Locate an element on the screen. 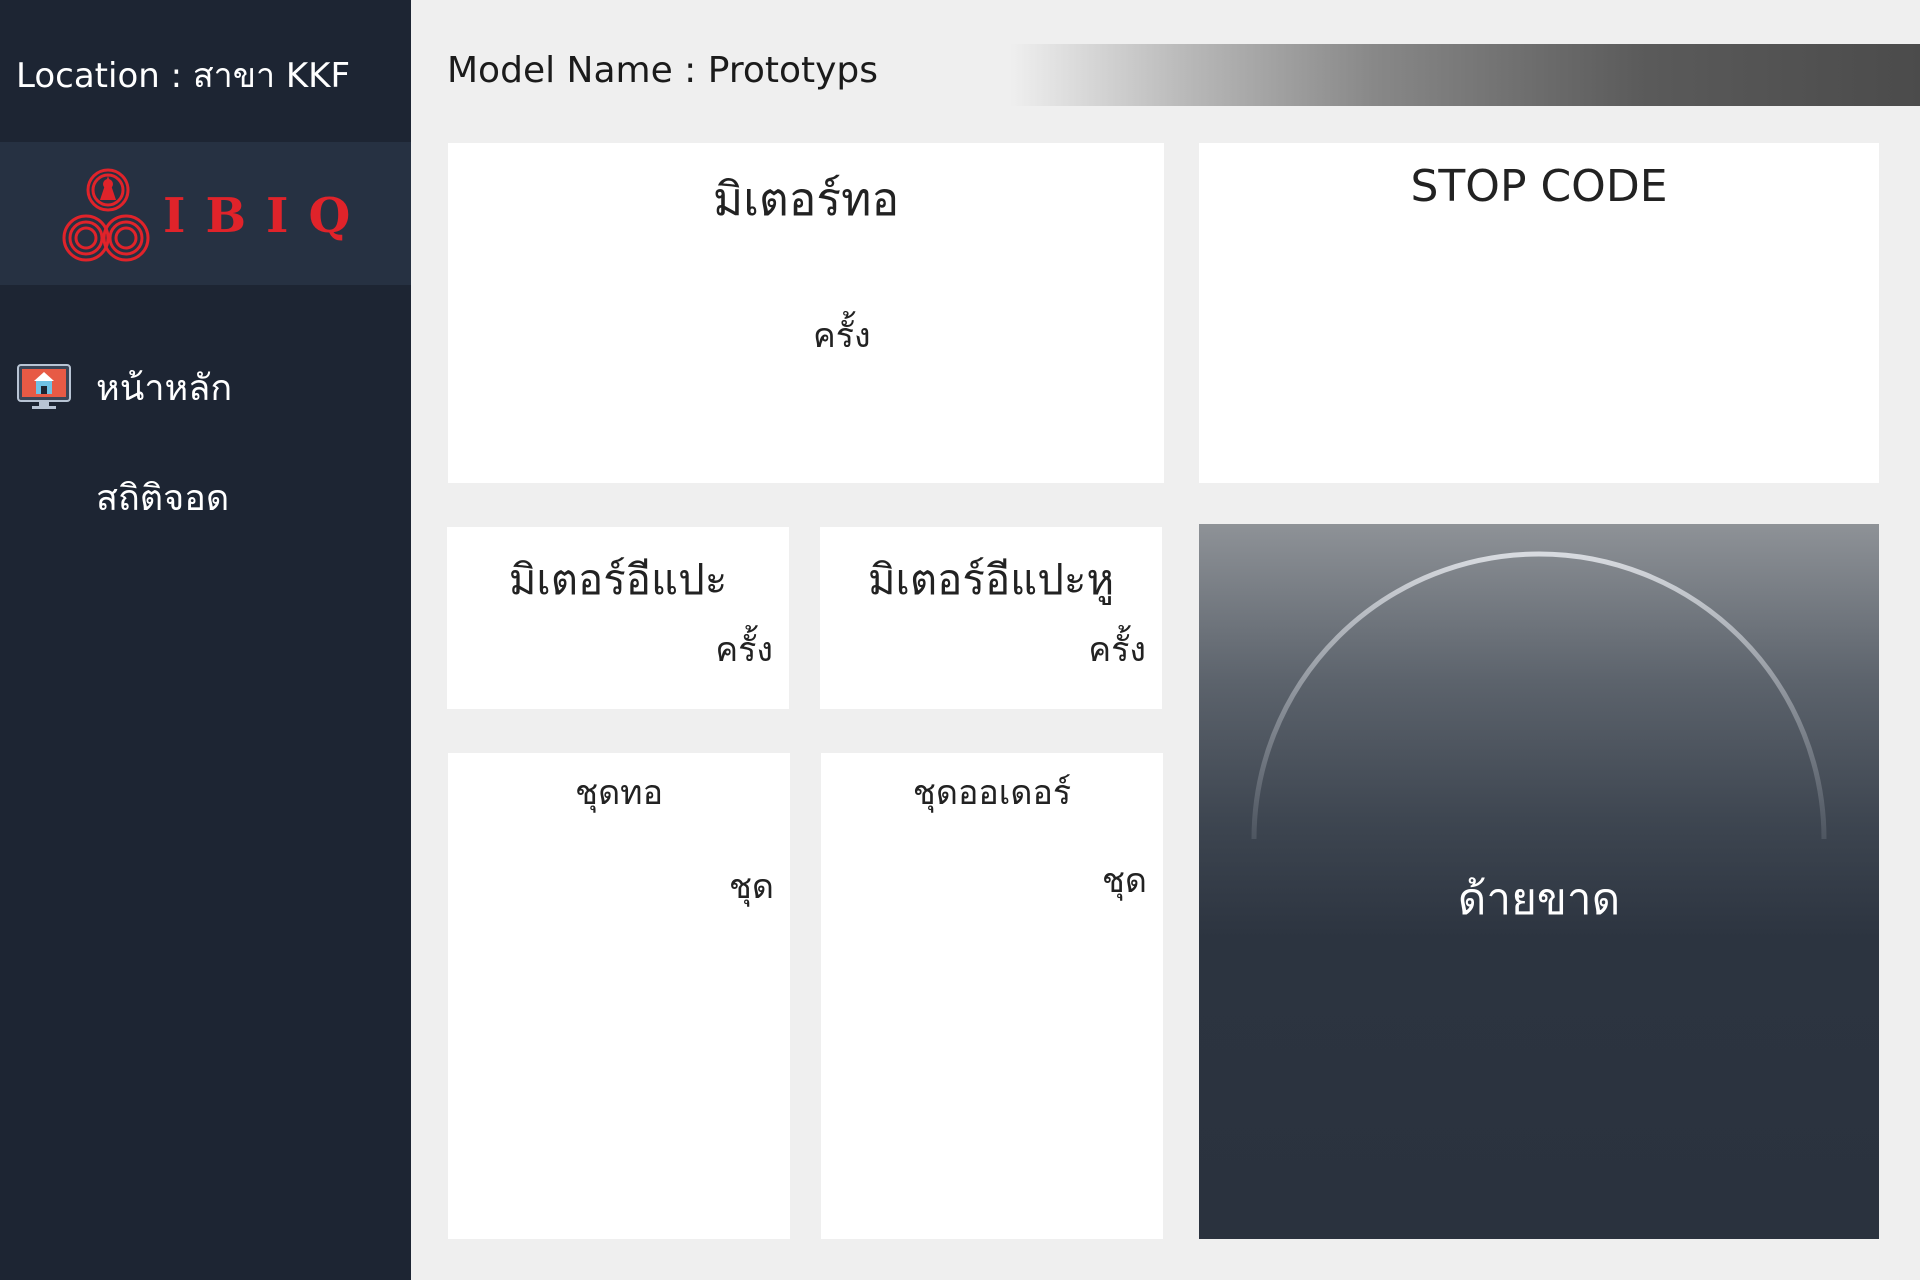  home-monitor-icon is located at coordinates (44, 386).